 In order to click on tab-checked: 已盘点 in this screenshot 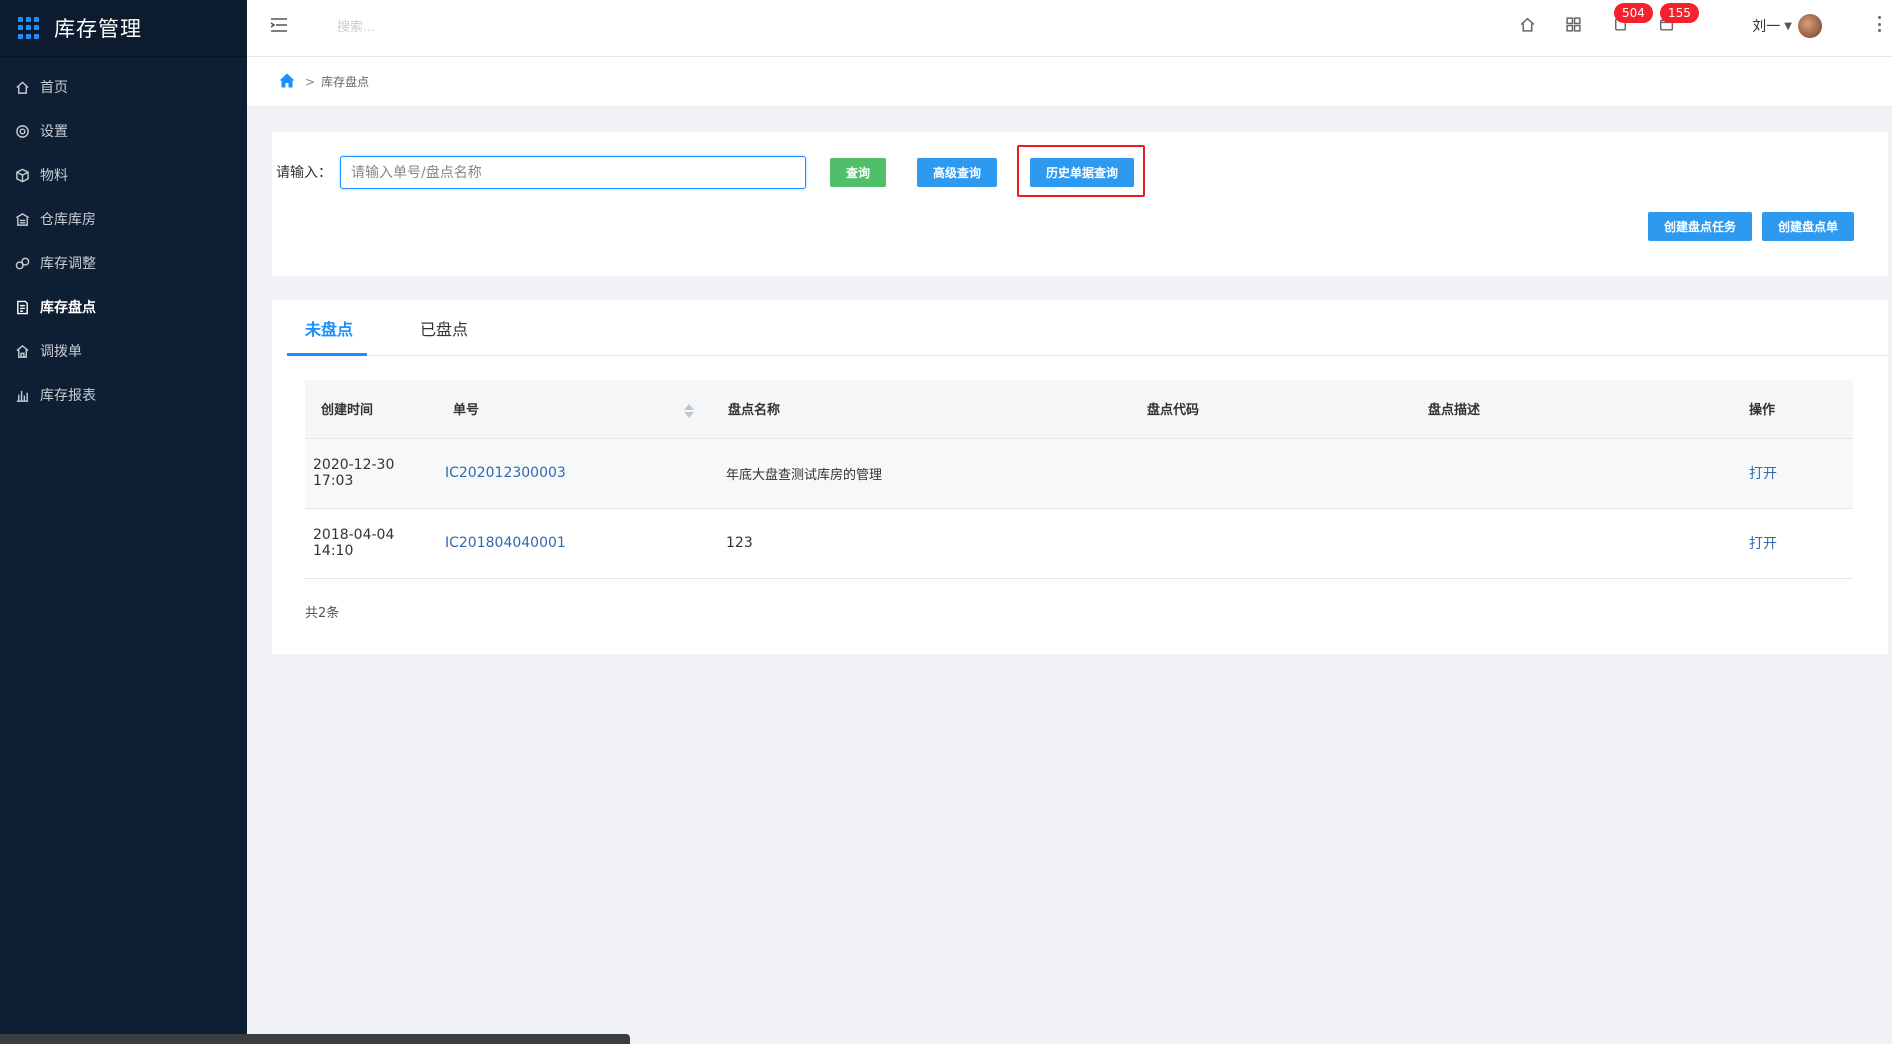, I will do `click(444, 328)`.